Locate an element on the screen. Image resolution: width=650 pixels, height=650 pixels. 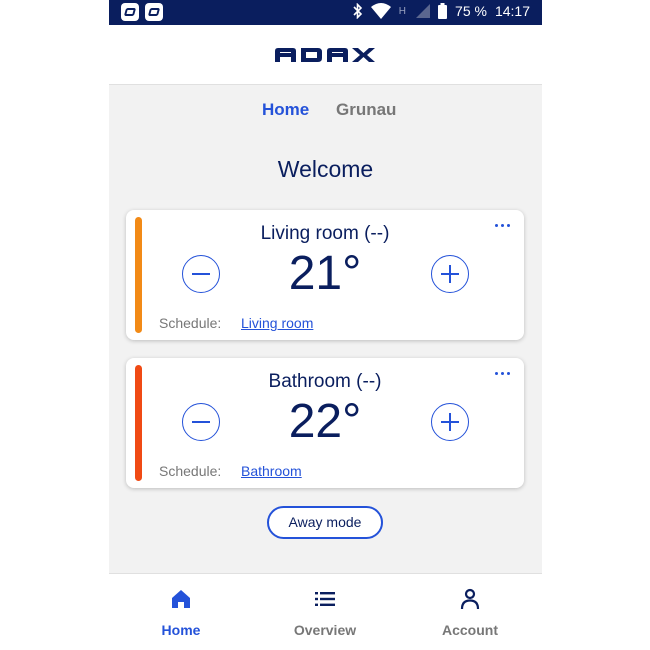
notification-icons is located at coordinates (142, 12).